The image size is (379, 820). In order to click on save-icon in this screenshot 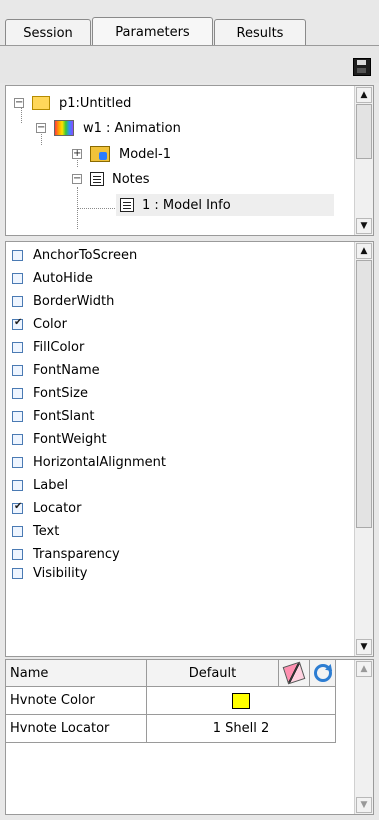, I will do `click(362, 67)`.